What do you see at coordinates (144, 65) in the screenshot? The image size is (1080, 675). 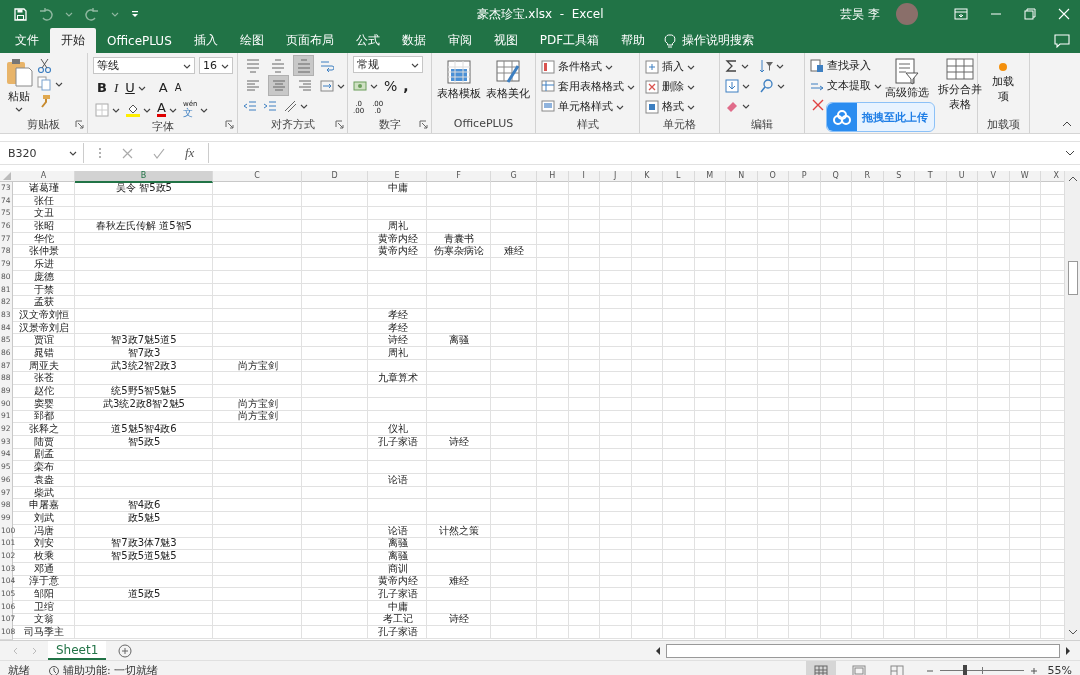 I see `font-name-field: 等线` at bounding box center [144, 65].